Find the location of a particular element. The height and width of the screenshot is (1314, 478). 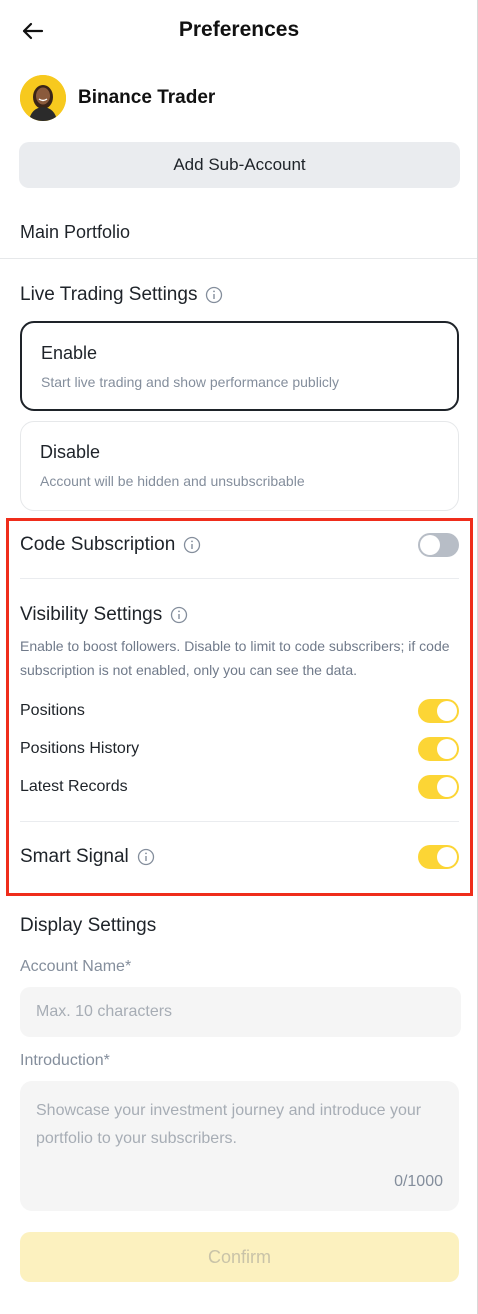

page-title: Preferences is located at coordinates (239, 29).